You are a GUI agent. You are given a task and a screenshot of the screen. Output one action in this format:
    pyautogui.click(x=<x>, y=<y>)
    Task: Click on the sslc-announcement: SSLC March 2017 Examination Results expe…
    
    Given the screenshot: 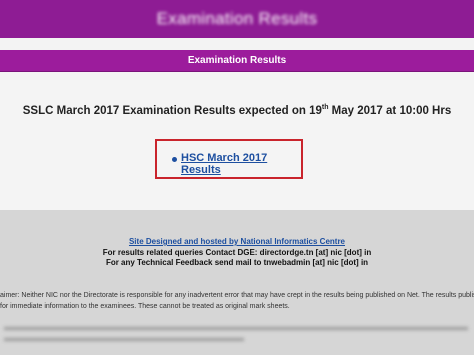 What is the action you would take?
    pyautogui.click(x=237, y=110)
    